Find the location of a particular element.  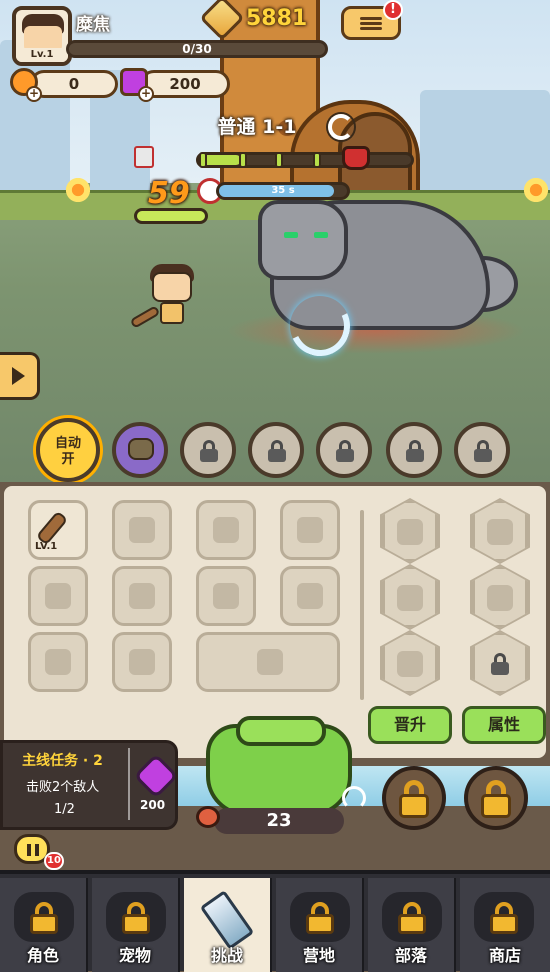

helmet-icon is located at coordinates (226, 530).